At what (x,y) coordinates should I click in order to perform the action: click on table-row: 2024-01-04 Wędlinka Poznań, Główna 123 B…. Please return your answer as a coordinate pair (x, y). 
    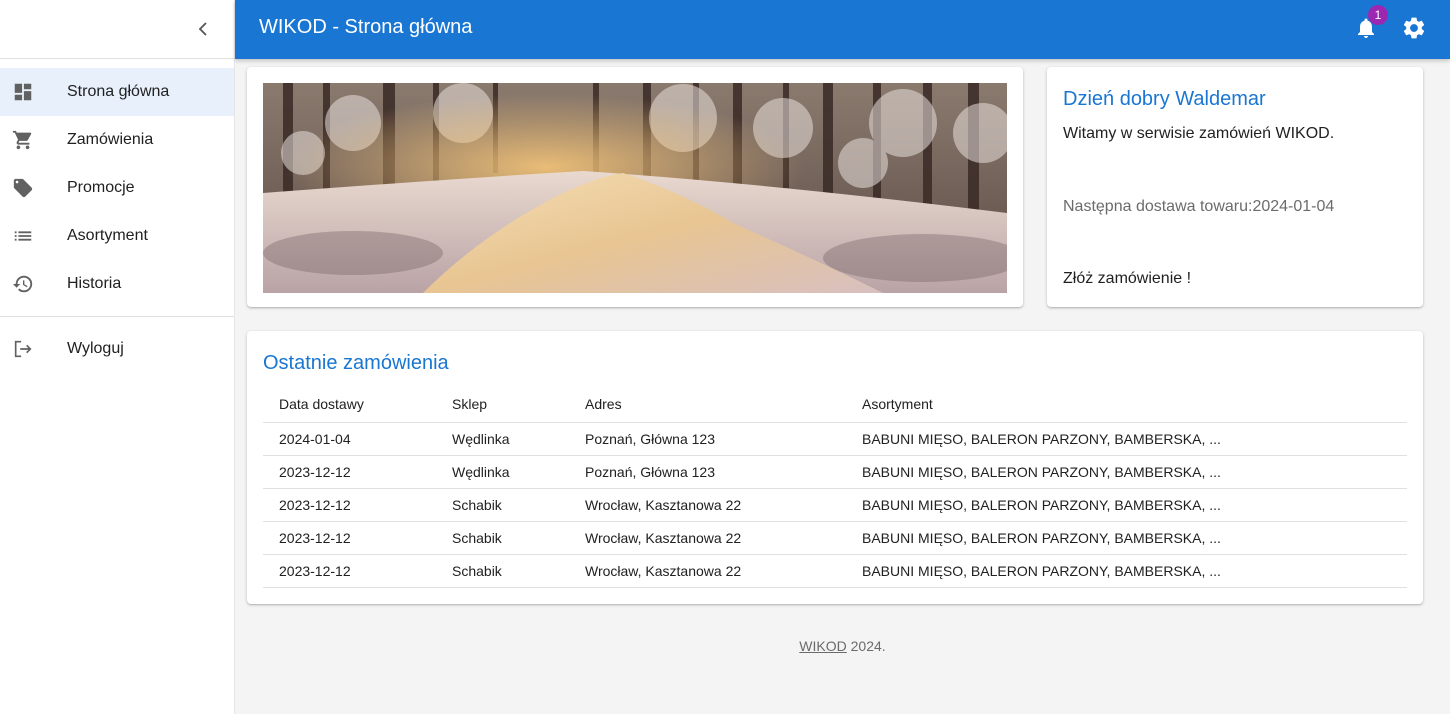
    Looking at the image, I should click on (835, 439).